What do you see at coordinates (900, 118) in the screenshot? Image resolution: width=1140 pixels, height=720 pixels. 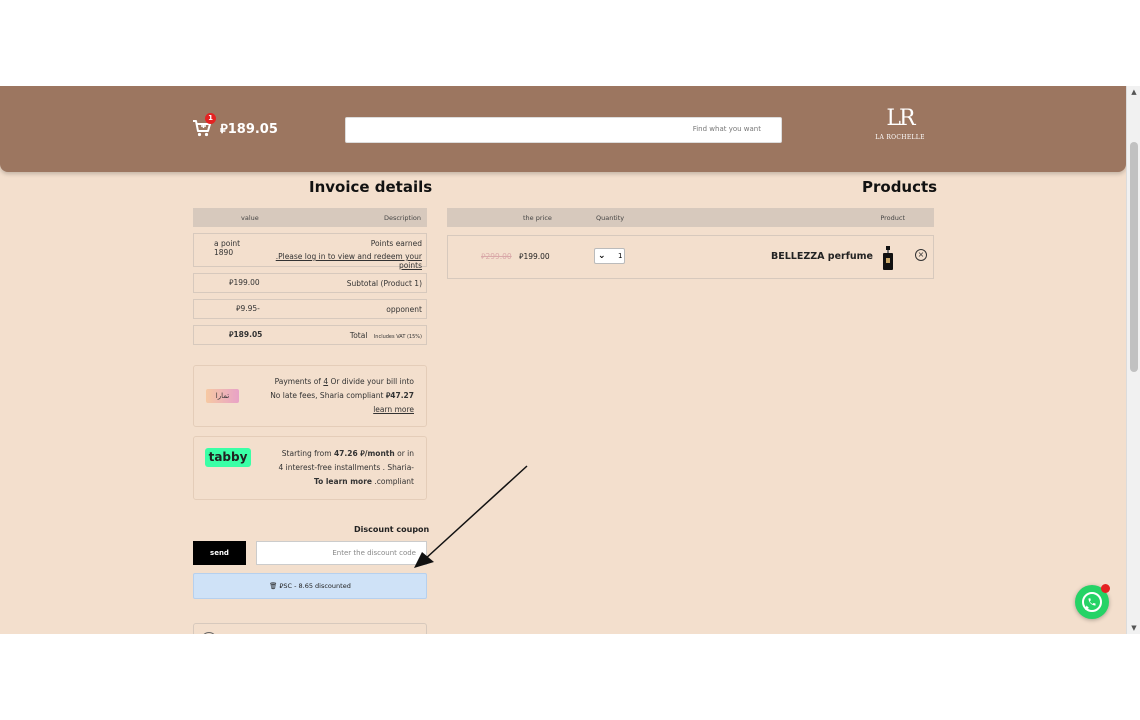 I see `logo-monogram: LR` at bounding box center [900, 118].